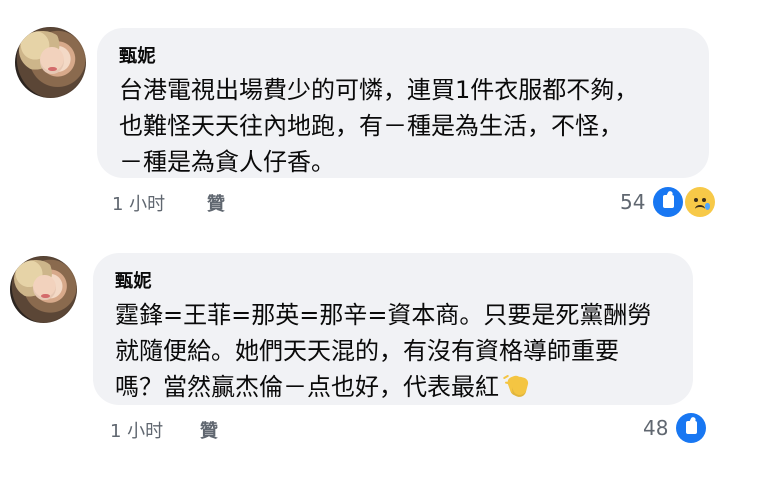 Image resolution: width=766 pixels, height=496 pixels. What do you see at coordinates (675, 428) in the screenshot?
I see `reaction-summary: 48` at bounding box center [675, 428].